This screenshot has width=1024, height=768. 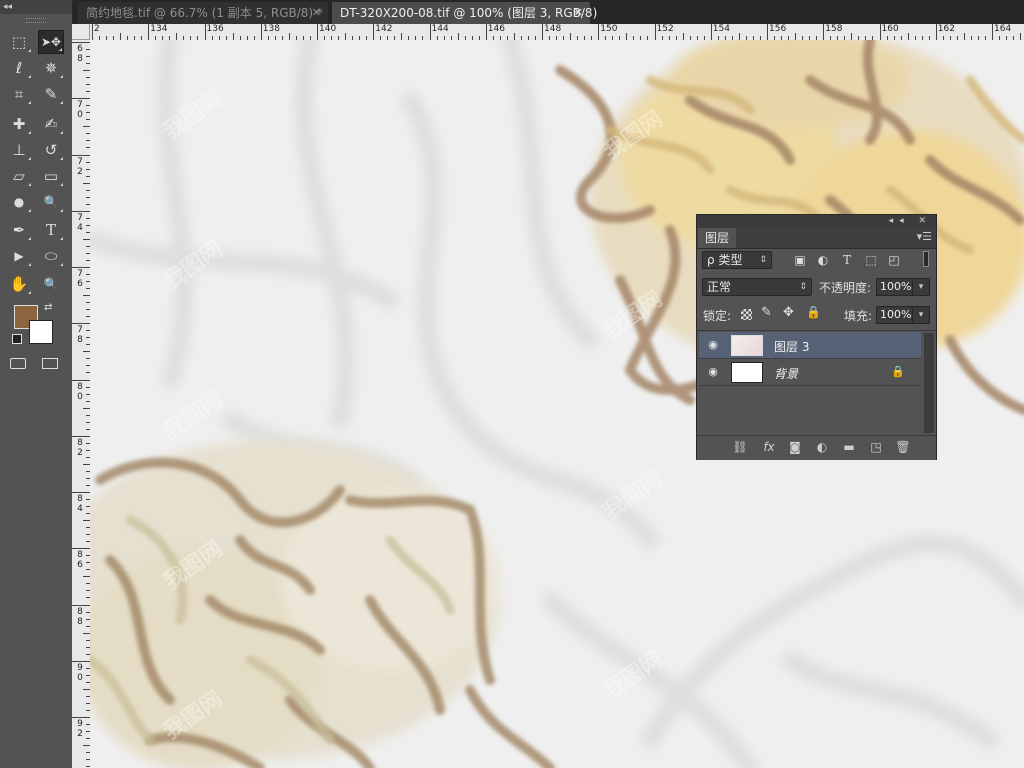 I want to click on move-tool-icon: ➤✥, so click(x=51, y=42).